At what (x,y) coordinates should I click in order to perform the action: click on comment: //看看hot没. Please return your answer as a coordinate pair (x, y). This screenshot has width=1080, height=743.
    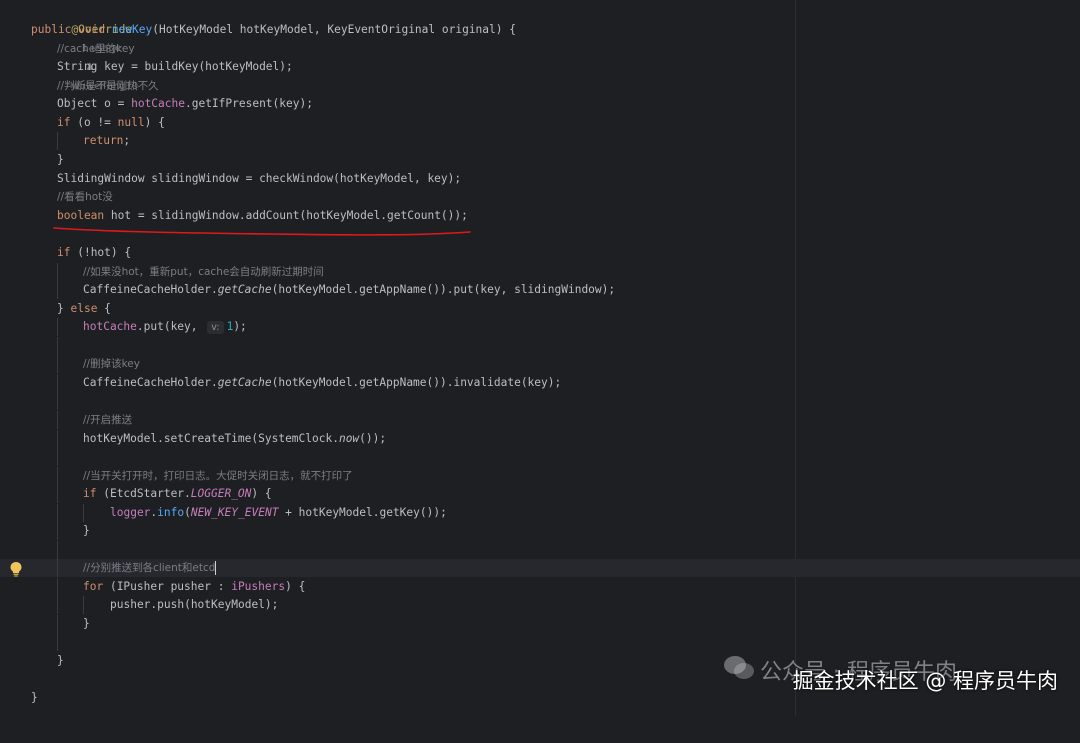
    Looking at the image, I should click on (85, 197).